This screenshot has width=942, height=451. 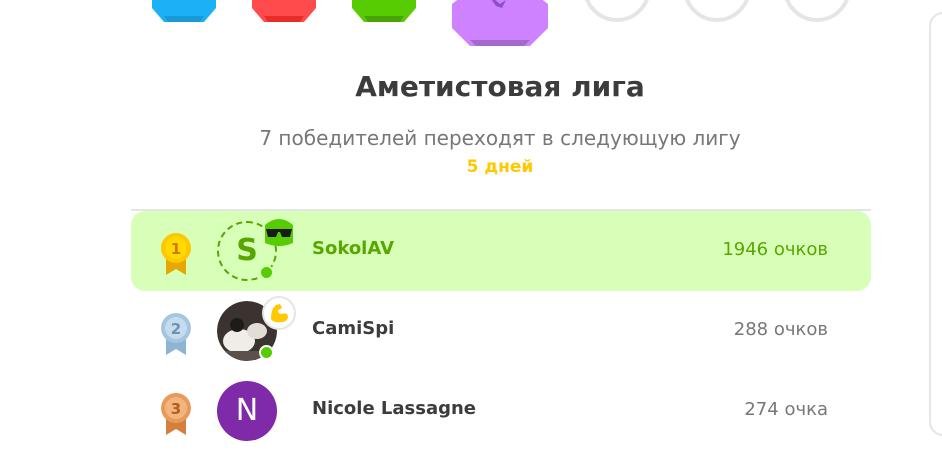 I want to click on leaderboard-row: 2 CamiSpi 288 очков, so click(x=501, y=331).